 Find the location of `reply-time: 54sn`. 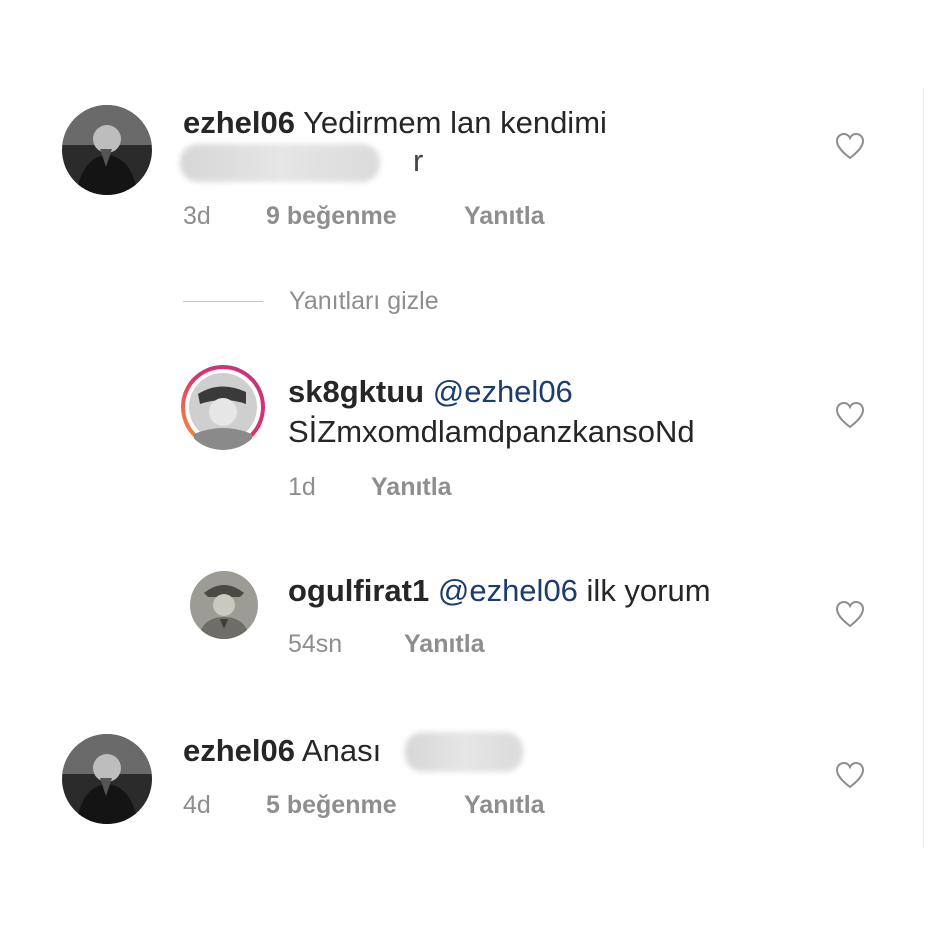

reply-time: 54sn is located at coordinates (315, 644).